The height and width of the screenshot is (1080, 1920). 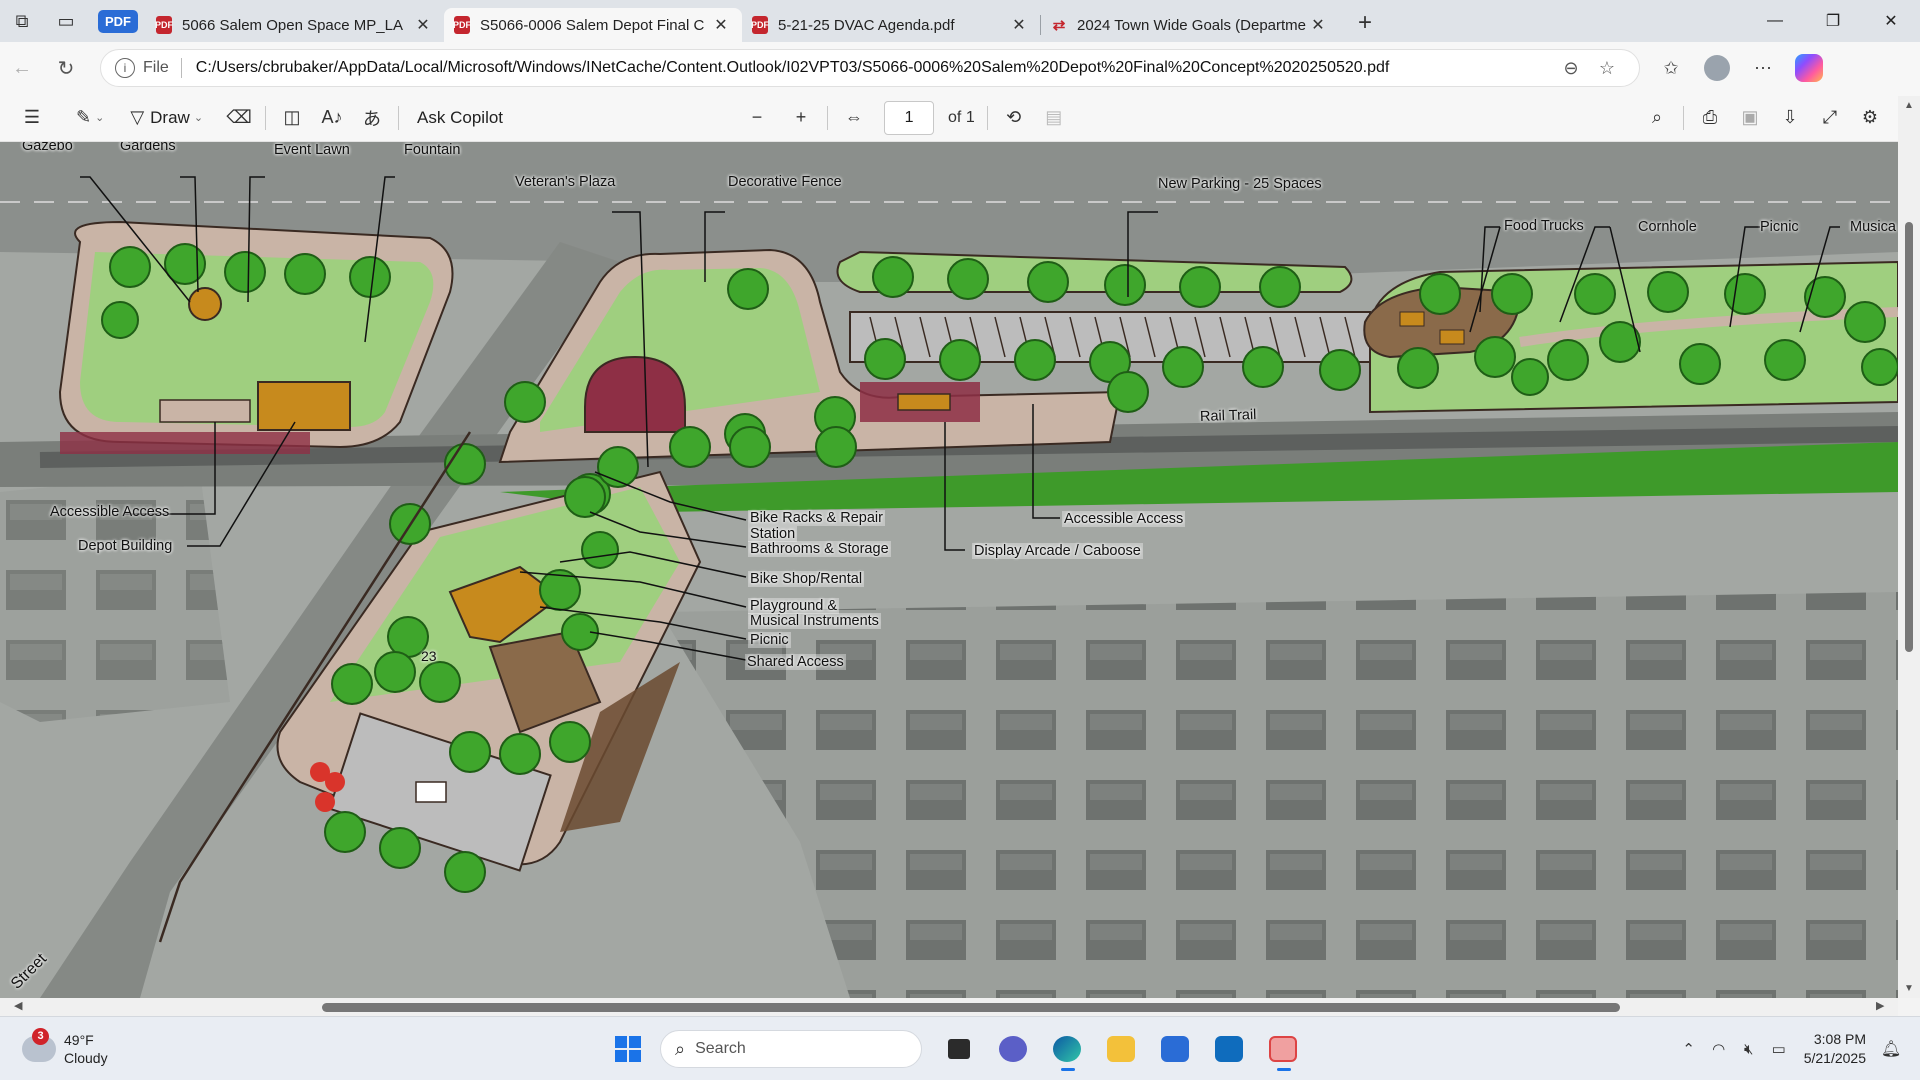 I want to click on ask-copilot-button: Ask Copilot, so click(x=457, y=118).